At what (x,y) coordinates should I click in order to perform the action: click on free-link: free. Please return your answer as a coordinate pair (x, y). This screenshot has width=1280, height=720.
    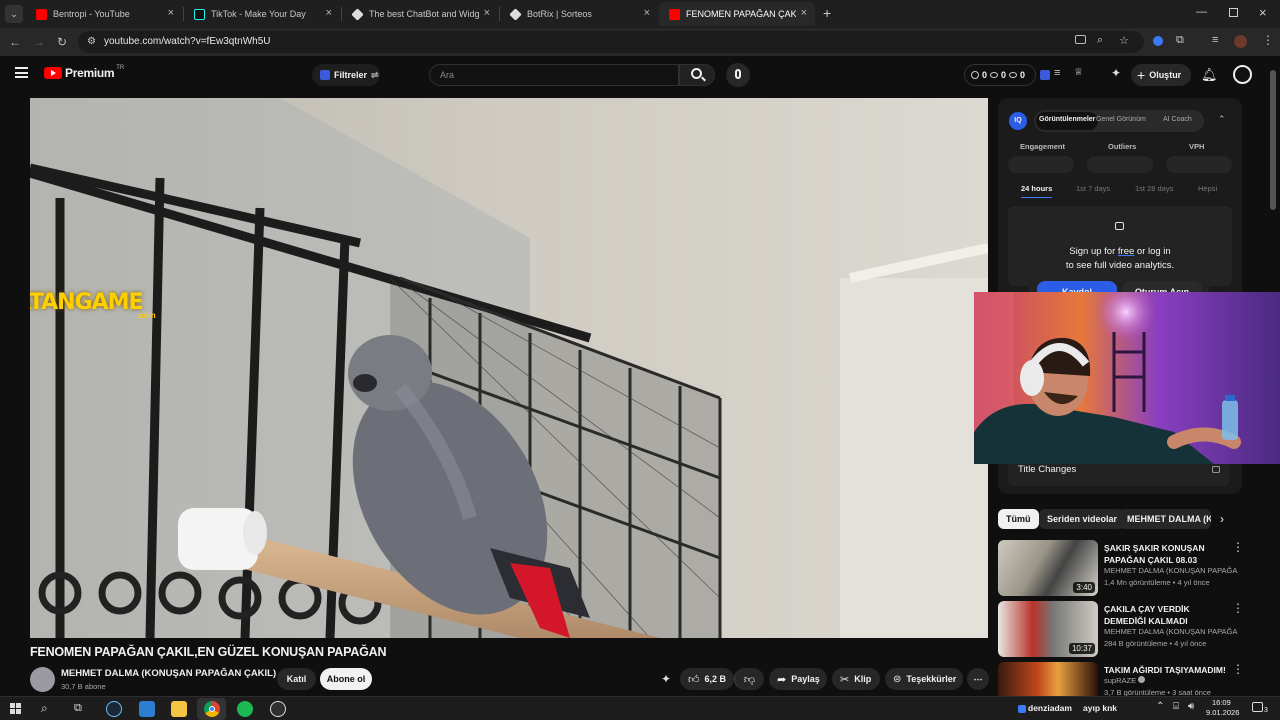
    Looking at the image, I should click on (1126, 251).